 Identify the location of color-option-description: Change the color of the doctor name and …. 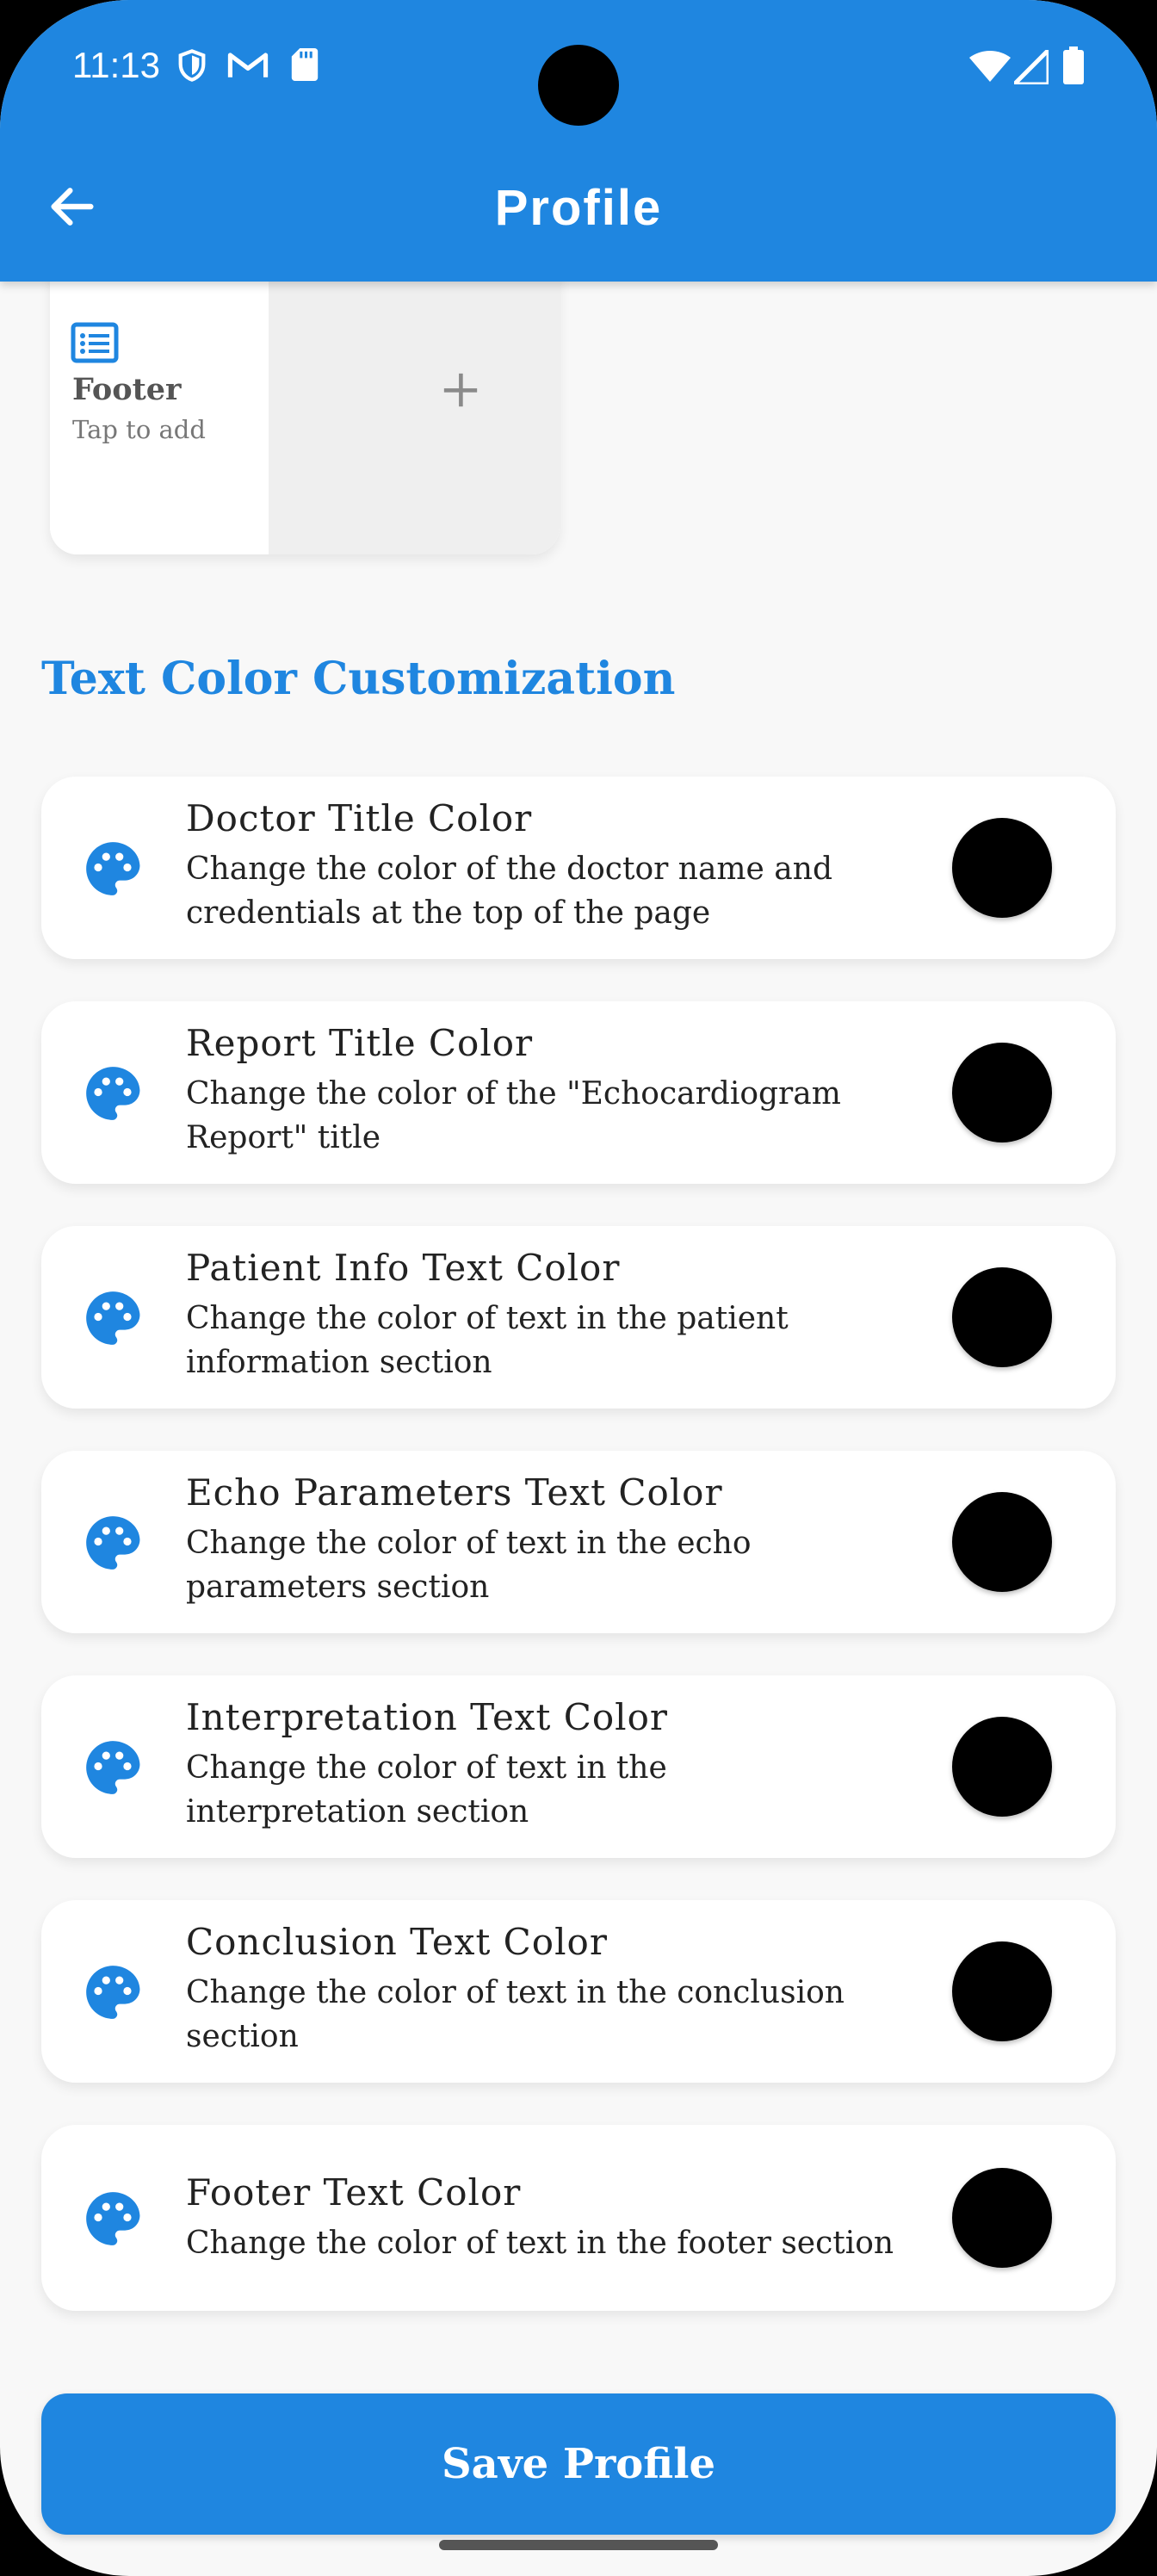
(509, 891).